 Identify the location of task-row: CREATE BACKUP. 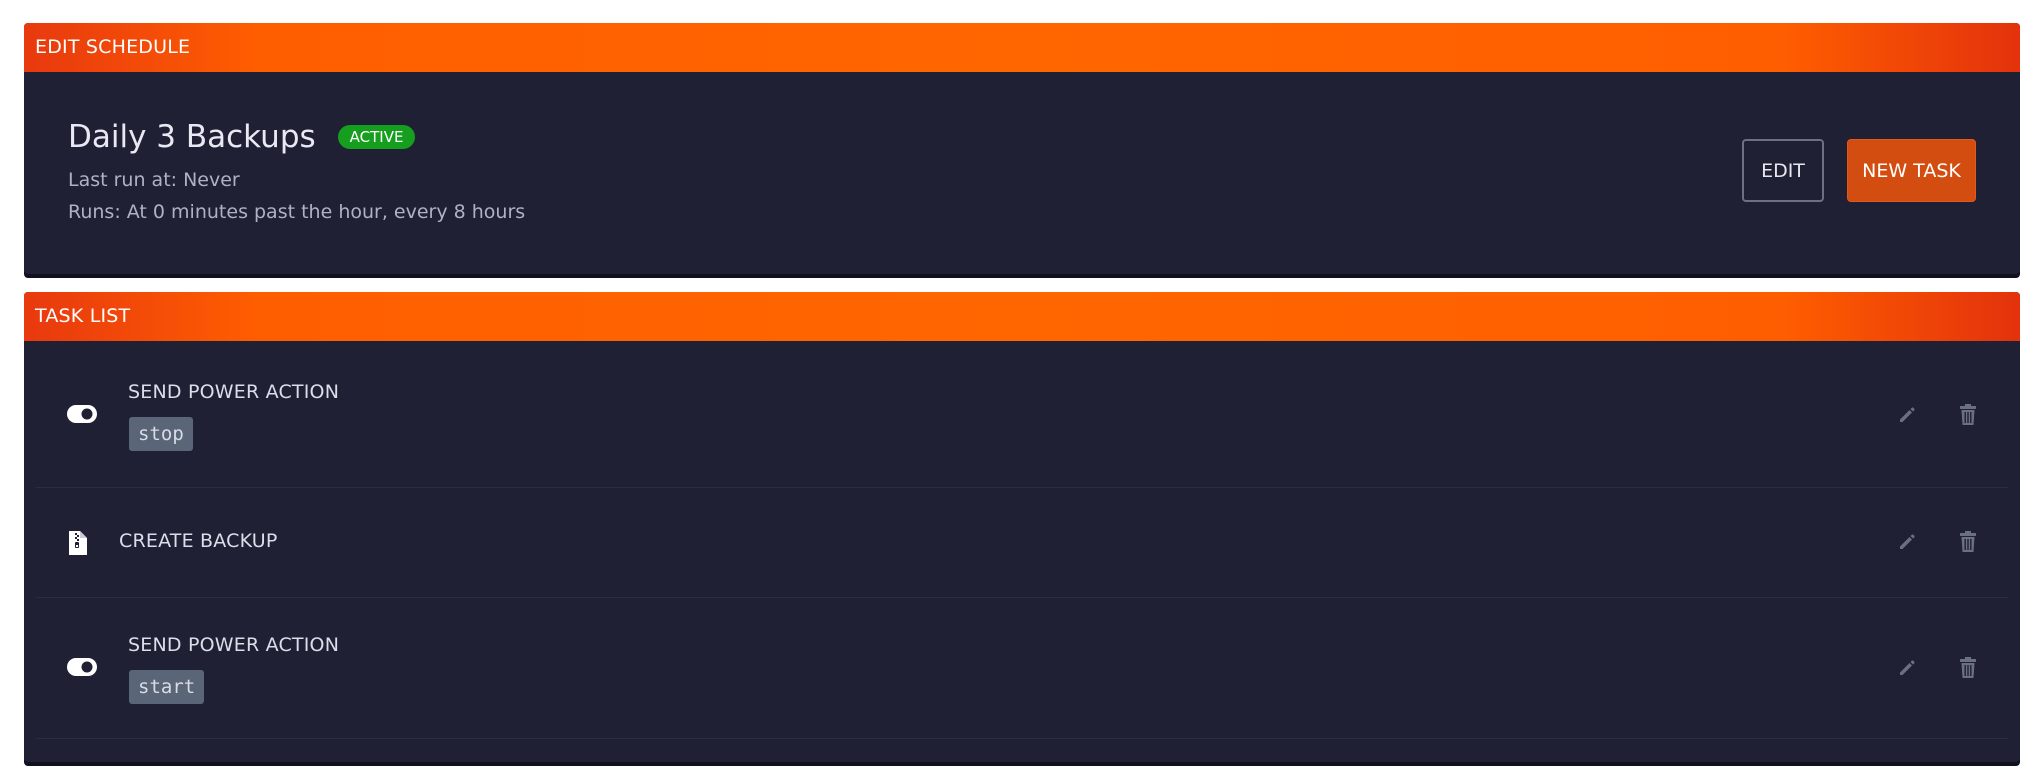
(1022, 543).